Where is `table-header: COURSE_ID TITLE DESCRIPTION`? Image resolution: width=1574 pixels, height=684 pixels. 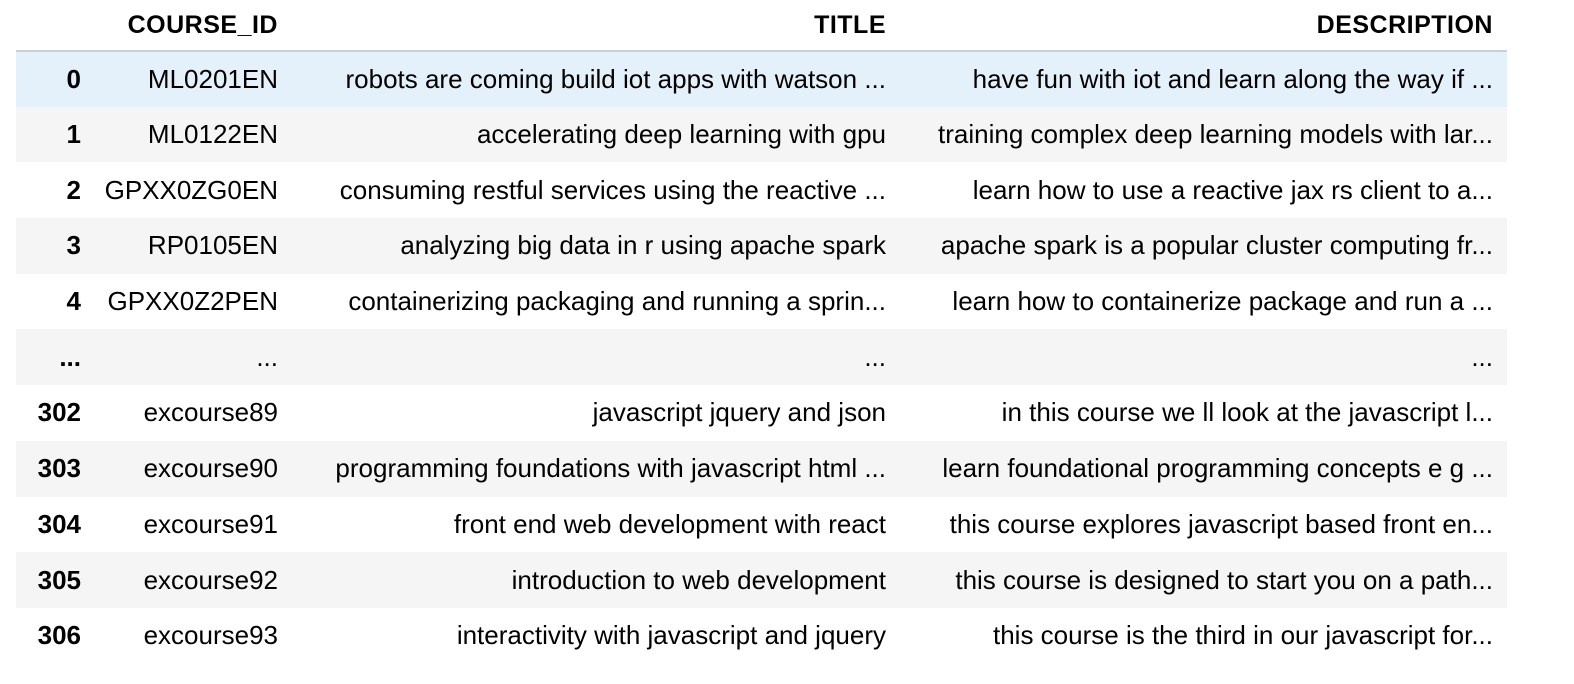 table-header: COURSE_ID TITLE DESCRIPTION is located at coordinates (761, 26).